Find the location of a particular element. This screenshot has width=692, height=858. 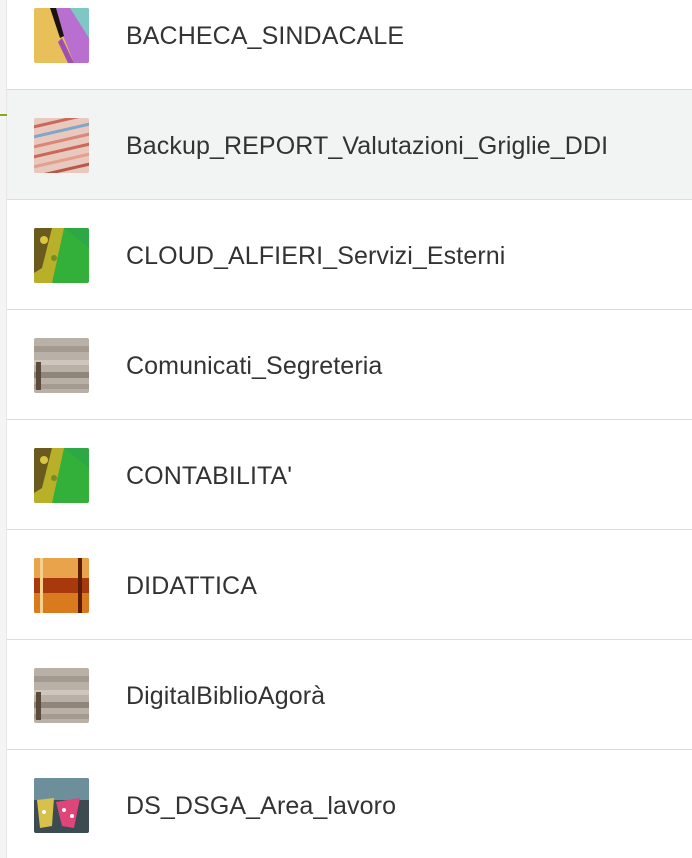

abstract-pink-yellow-thumb-icon is located at coordinates (61, 35).